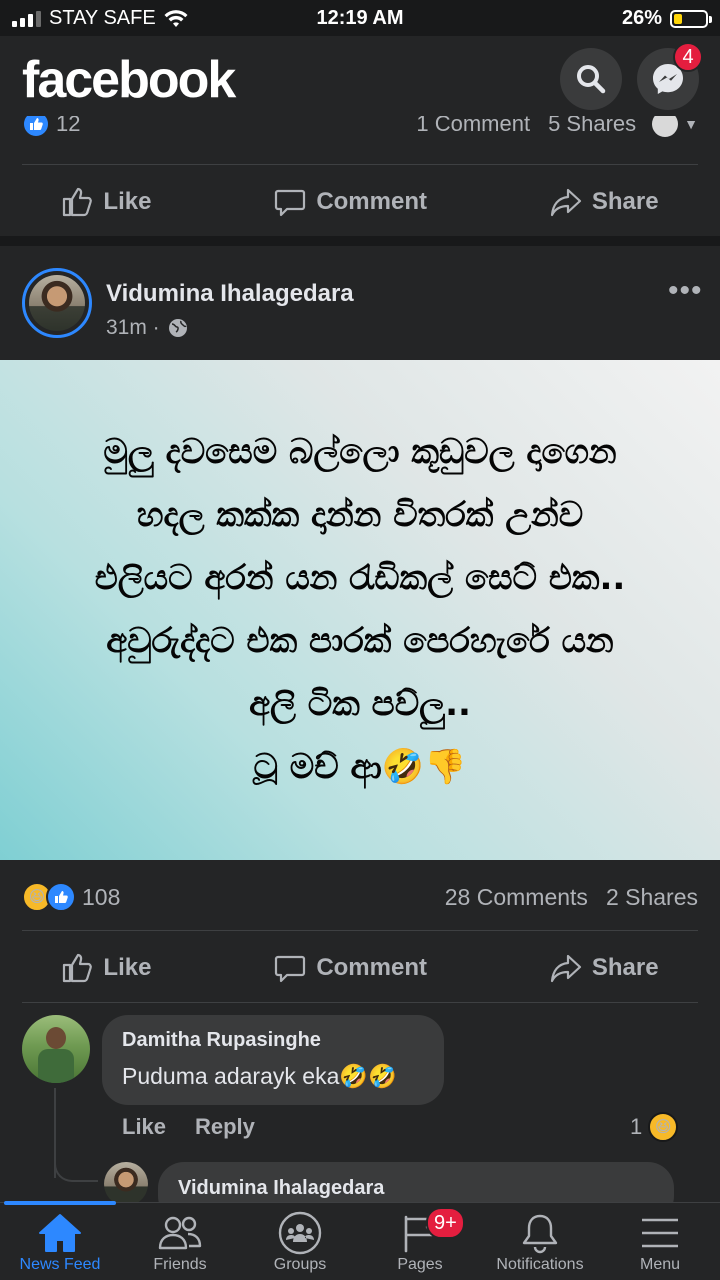 The height and width of the screenshot is (1280, 720). Describe the element at coordinates (60, 1203) in the screenshot. I see `active-tab-indicator` at that location.